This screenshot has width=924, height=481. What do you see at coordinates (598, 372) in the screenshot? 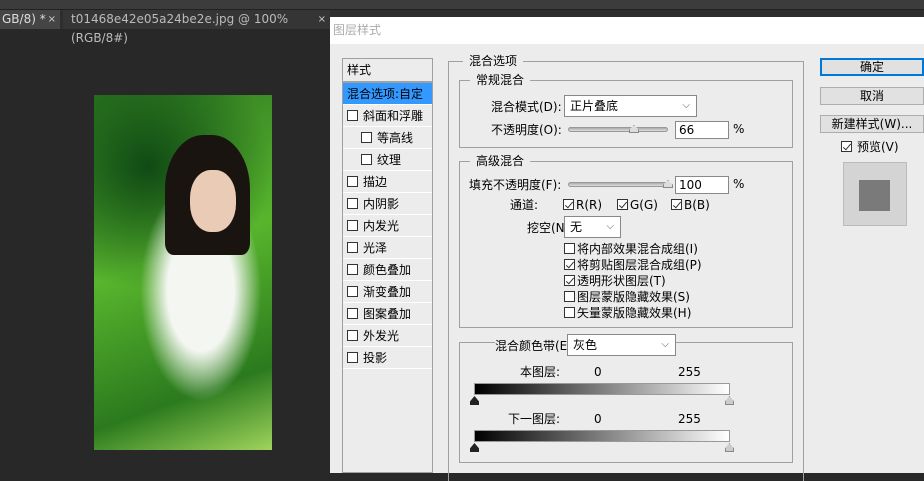
I see `this-layer-min: 0` at bounding box center [598, 372].